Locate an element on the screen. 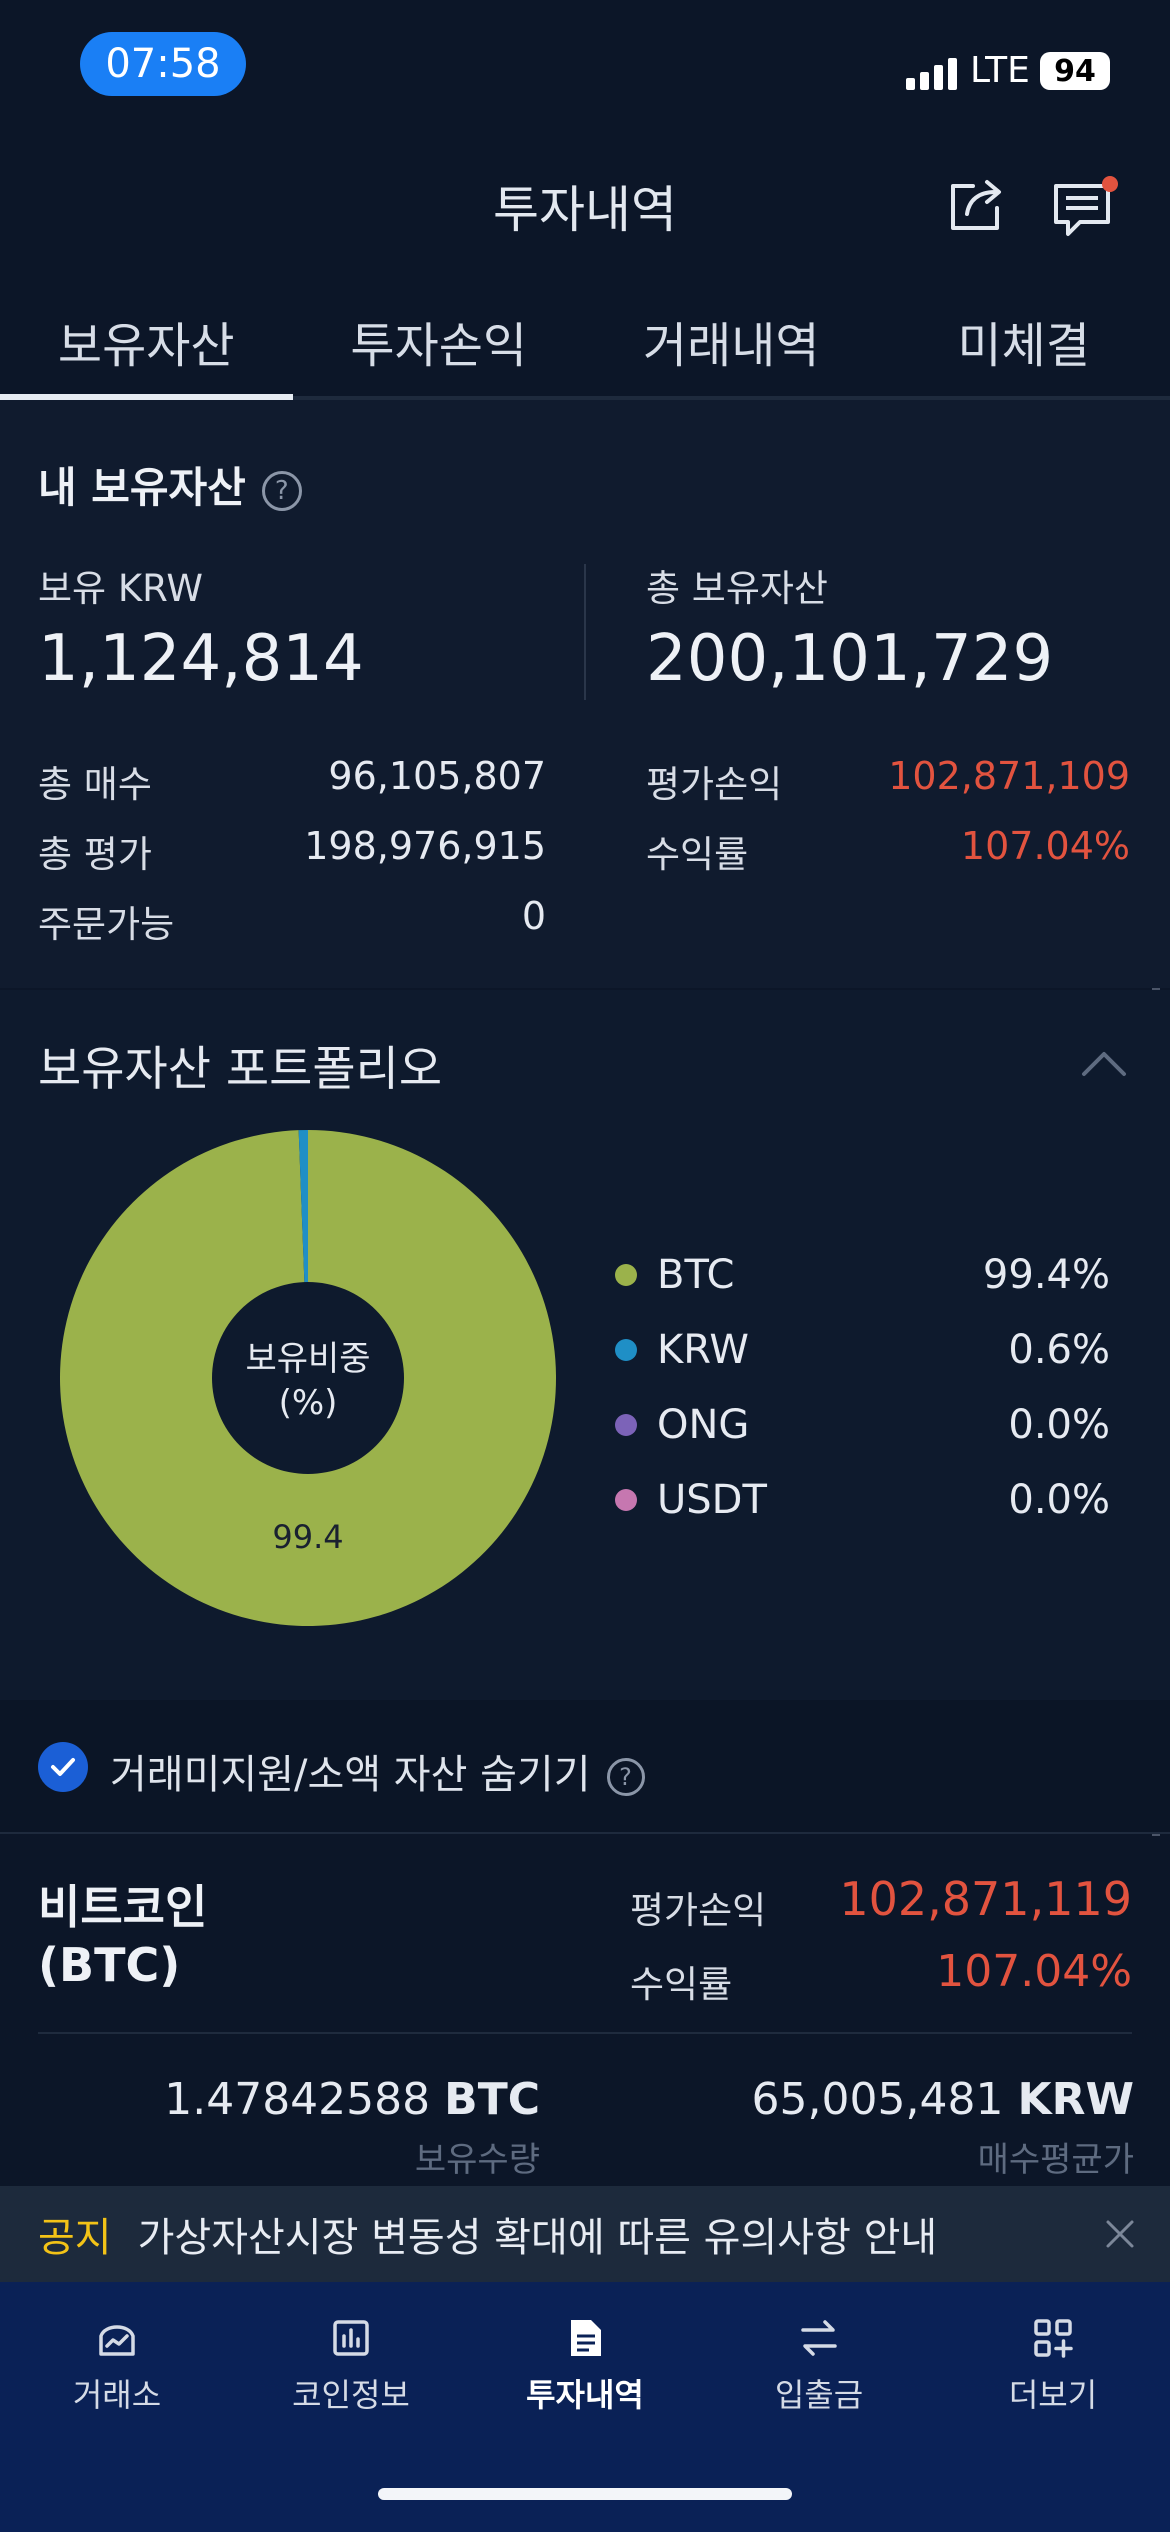 The height and width of the screenshot is (2532, 1170). tab-pnl: 투자손익 is located at coordinates (439, 348).